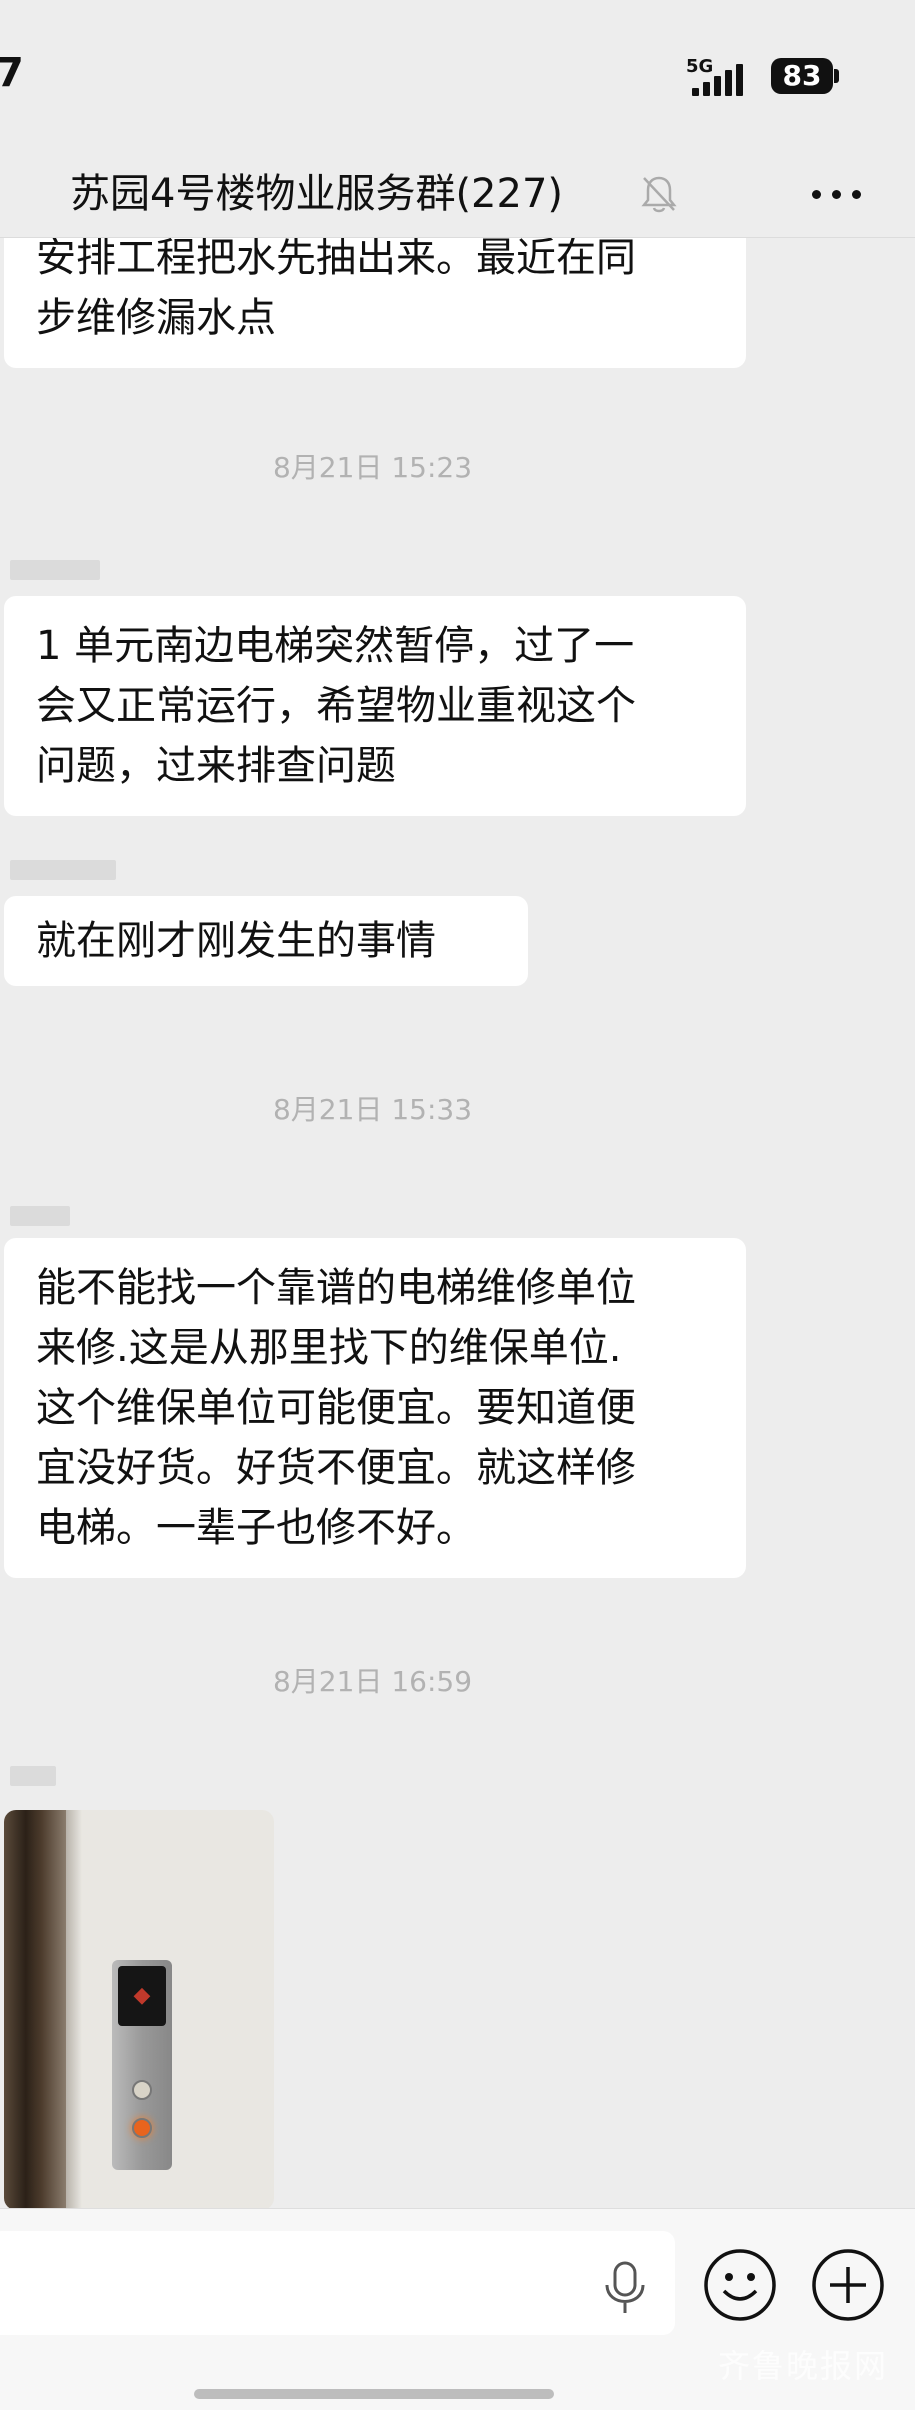 This screenshot has width=915, height=2410. What do you see at coordinates (372, 467) in the screenshot?
I see `timestamp: 8月21日 15:23` at bounding box center [372, 467].